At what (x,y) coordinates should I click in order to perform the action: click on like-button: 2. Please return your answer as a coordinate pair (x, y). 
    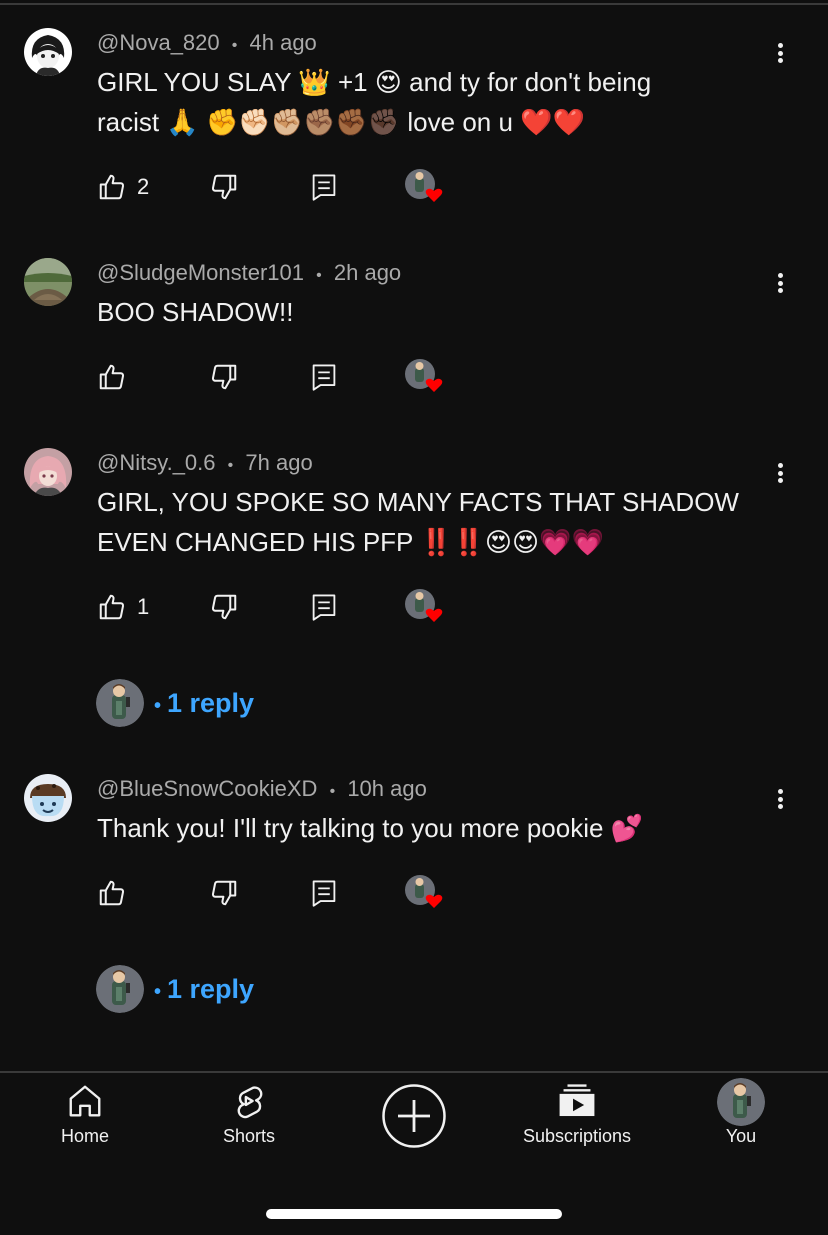
    Looking at the image, I should click on (123, 187).